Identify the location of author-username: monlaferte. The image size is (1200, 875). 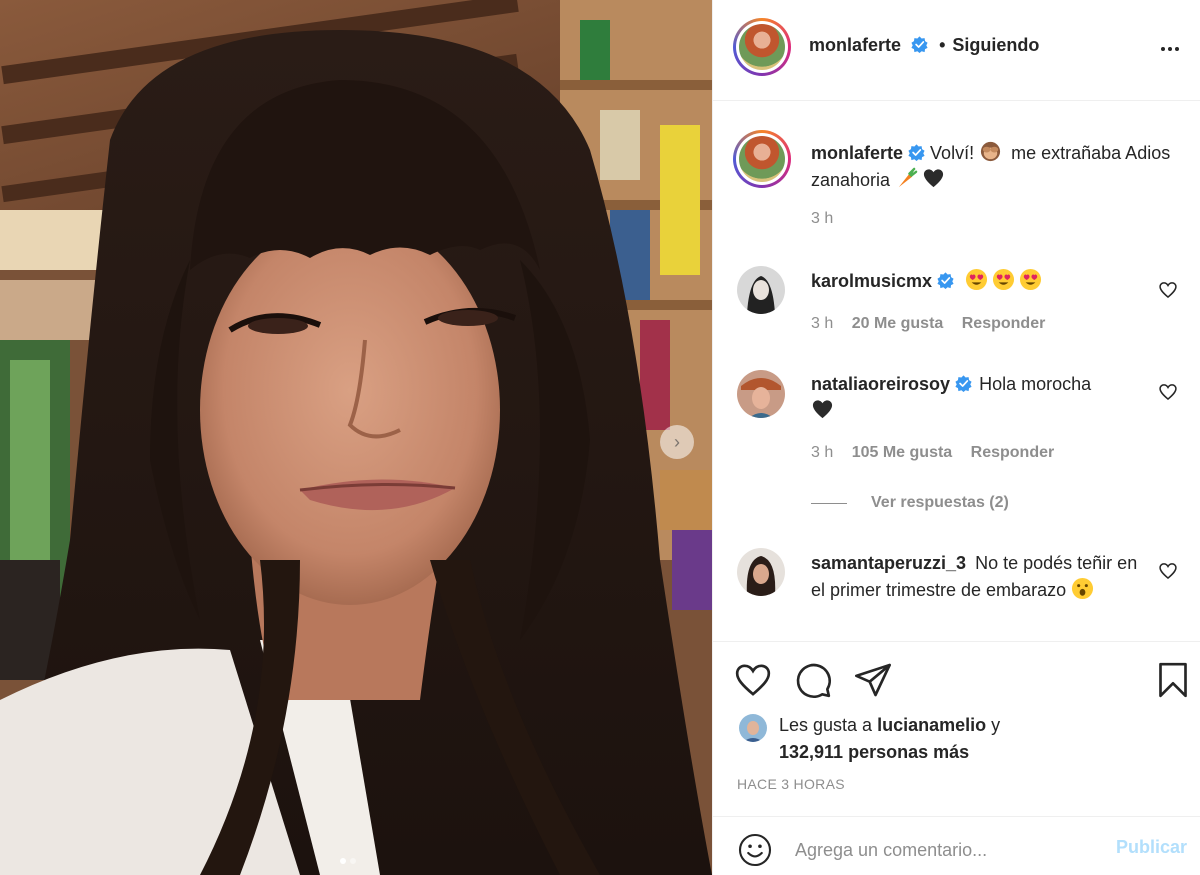
(855, 45).